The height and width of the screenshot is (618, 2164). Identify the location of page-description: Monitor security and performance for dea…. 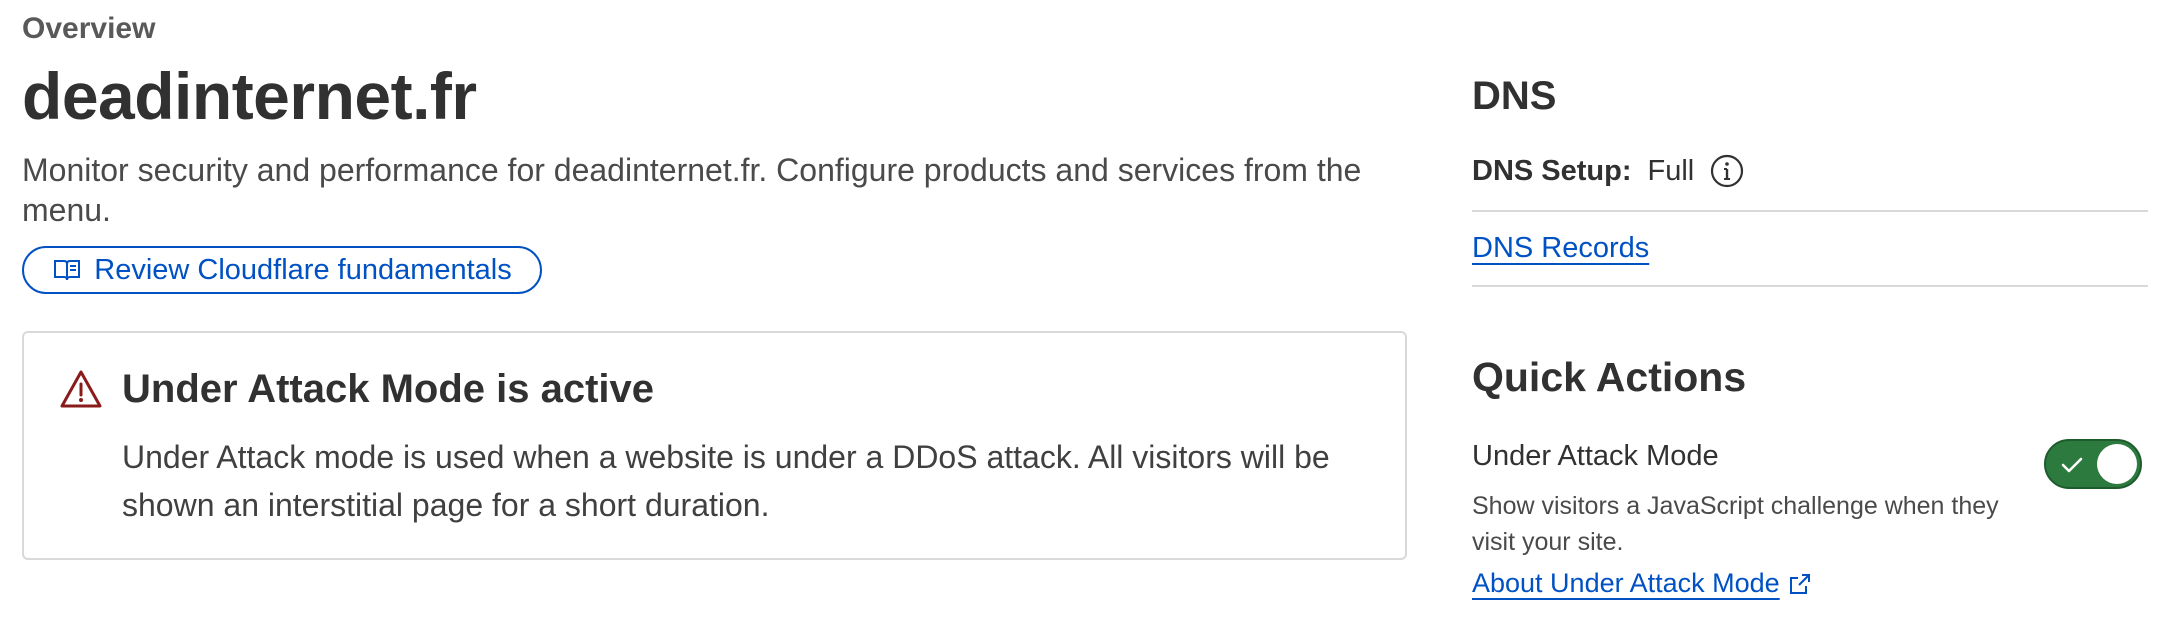
(692, 190).